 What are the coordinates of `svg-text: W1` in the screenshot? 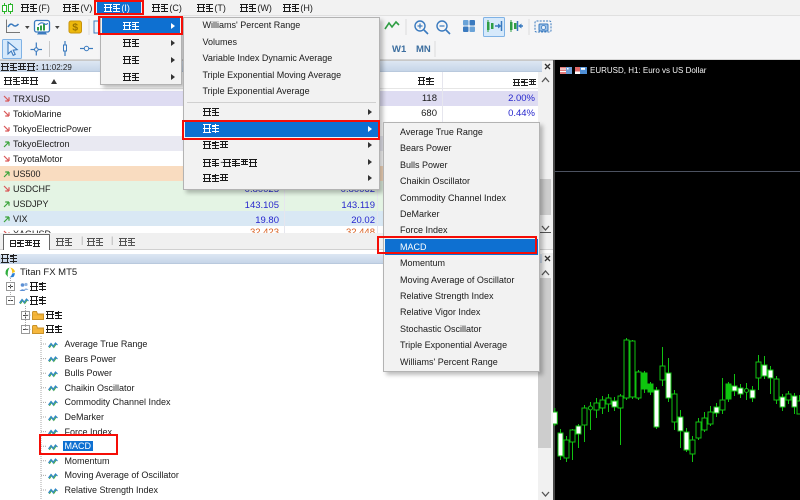 It's located at (399, 49).